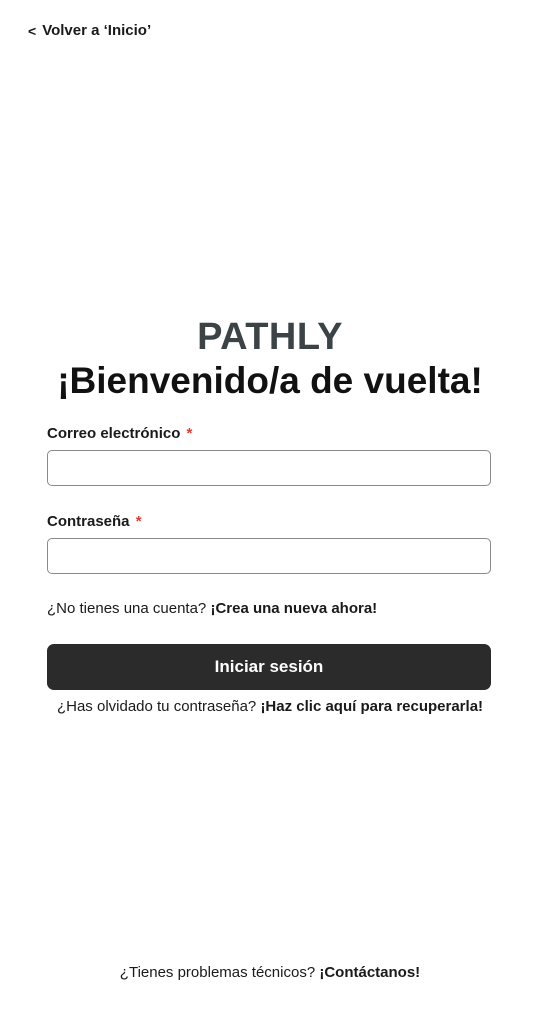 Image resolution: width=540 pixels, height=1024 pixels. I want to click on support-prompt-text: ¿Tienes problemas técnicos?, so click(217, 972).